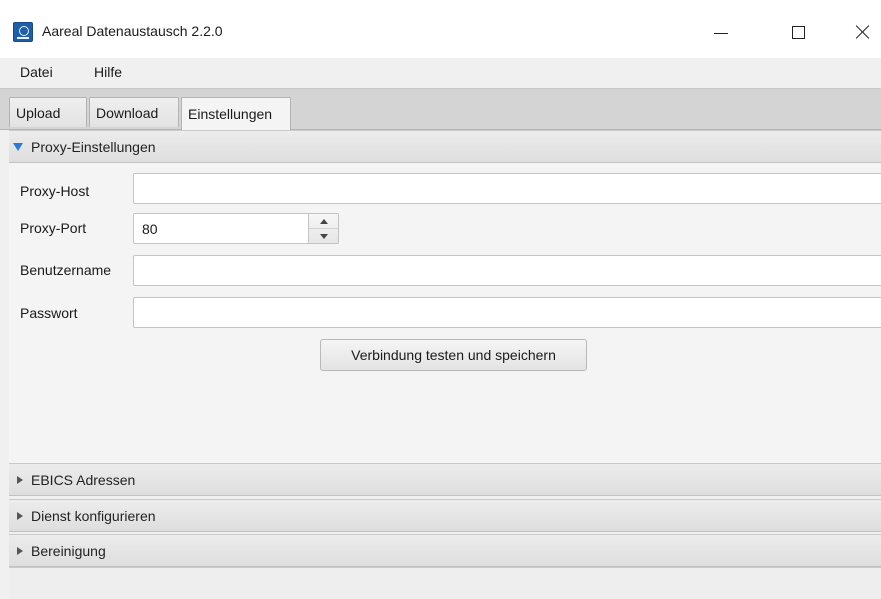 Image resolution: width=881 pixels, height=599 pixels. I want to click on section-header-dienst: Dienst konfigurieren, so click(445, 515).